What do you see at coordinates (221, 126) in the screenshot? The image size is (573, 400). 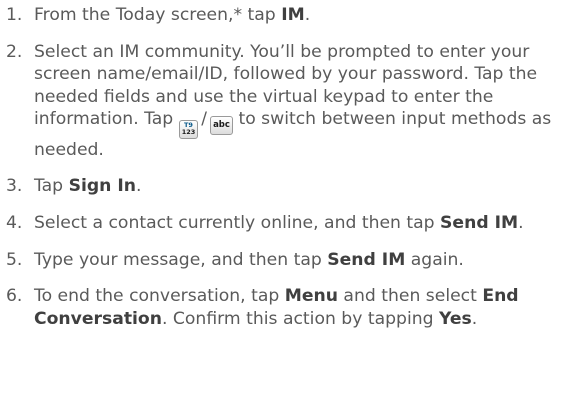 I see `abc-keypad-icon: abc` at bounding box center [221, 126].